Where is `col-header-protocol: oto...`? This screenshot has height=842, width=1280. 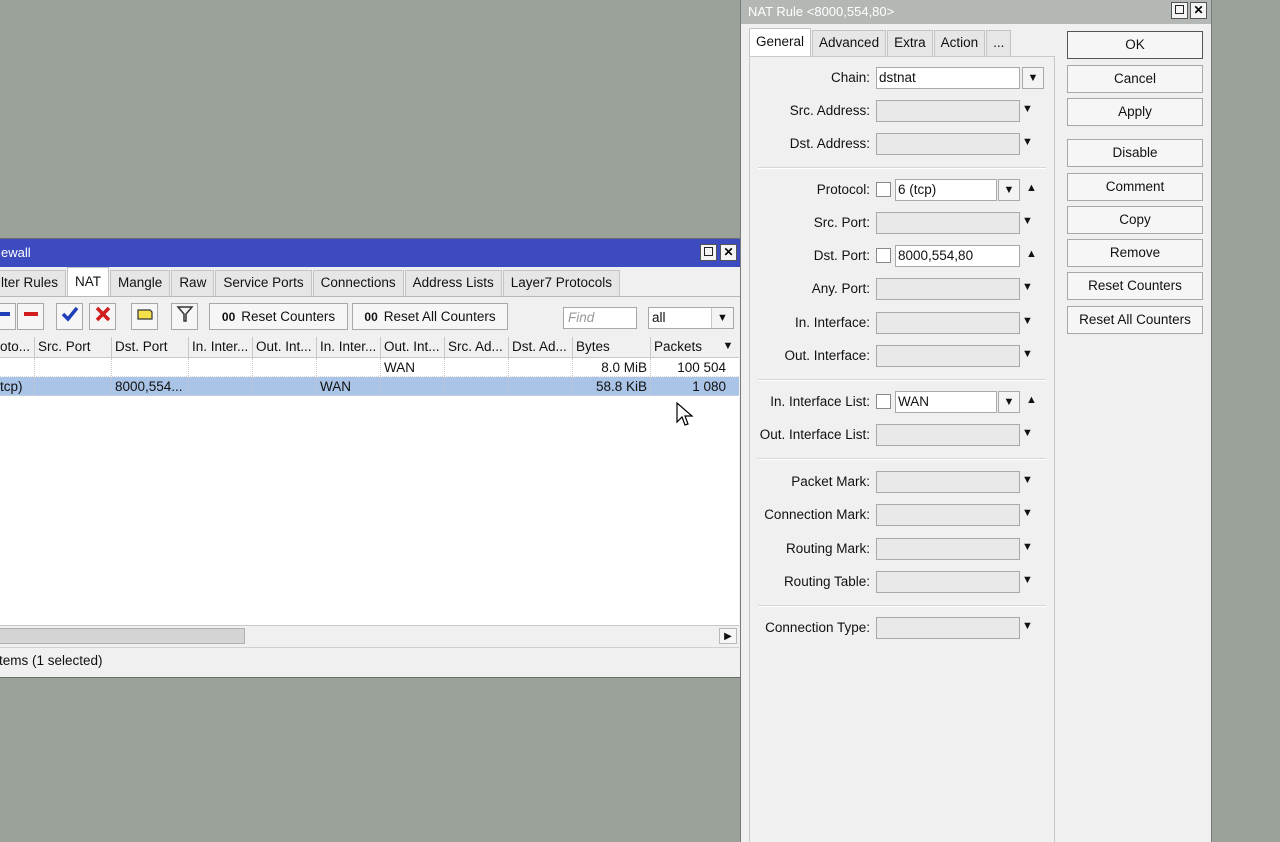 col-header-protocol: oto... is located at coordinates (17, 347).